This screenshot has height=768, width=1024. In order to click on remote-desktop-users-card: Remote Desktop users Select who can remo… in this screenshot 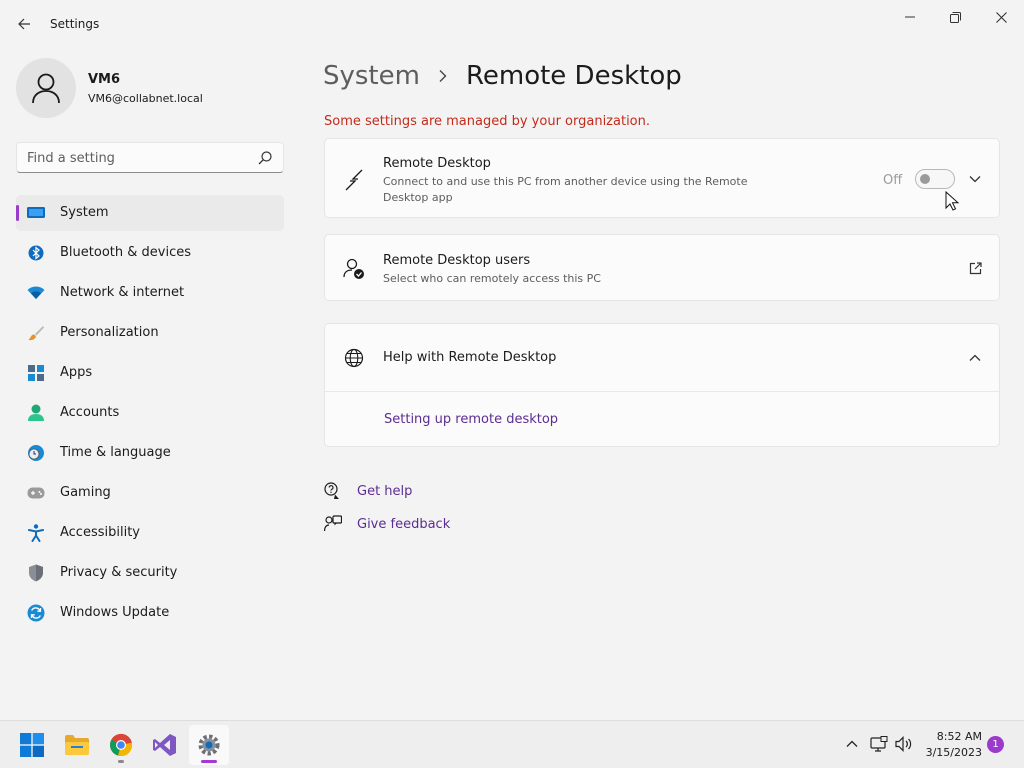, I will do `click(662, 267)`.